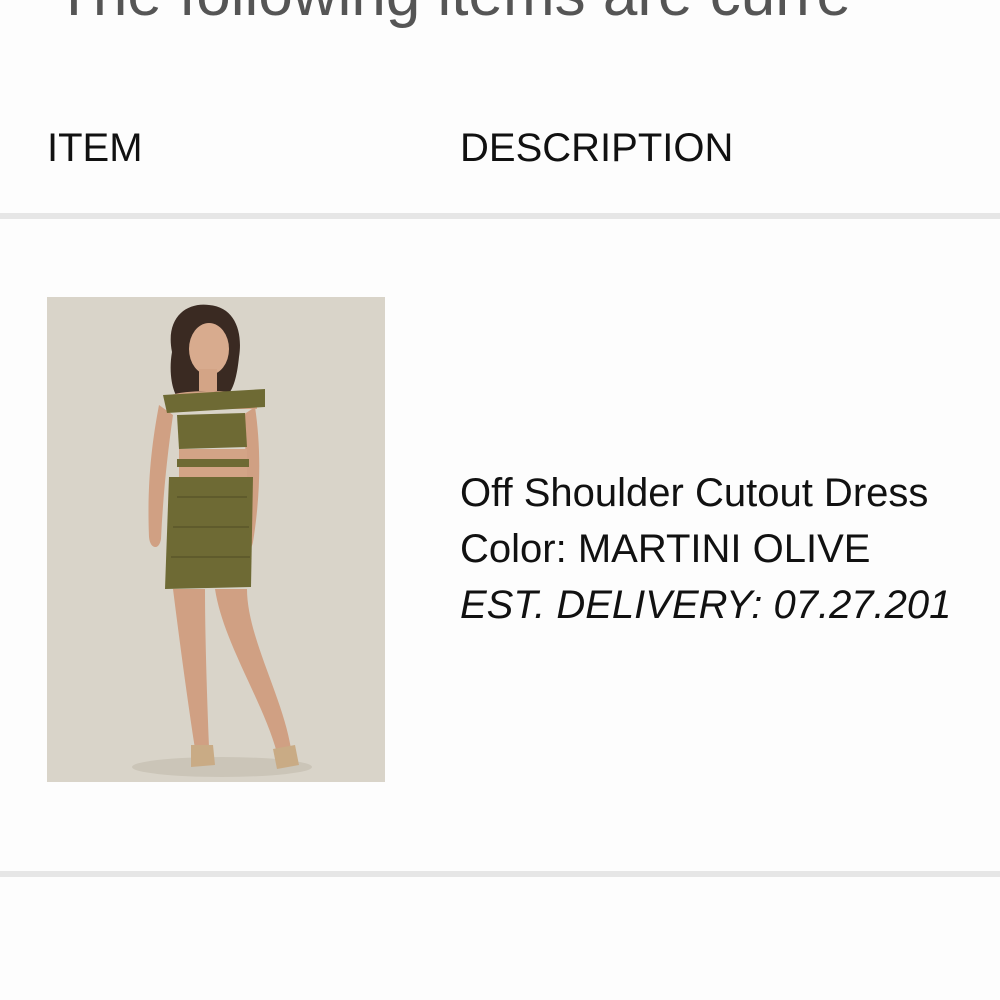 The width and height of the screenshot is (1000, 1000). Describe the element at coordinates (95, 148) in the screenshot. I see `column-header-item: ITEM` at that location.